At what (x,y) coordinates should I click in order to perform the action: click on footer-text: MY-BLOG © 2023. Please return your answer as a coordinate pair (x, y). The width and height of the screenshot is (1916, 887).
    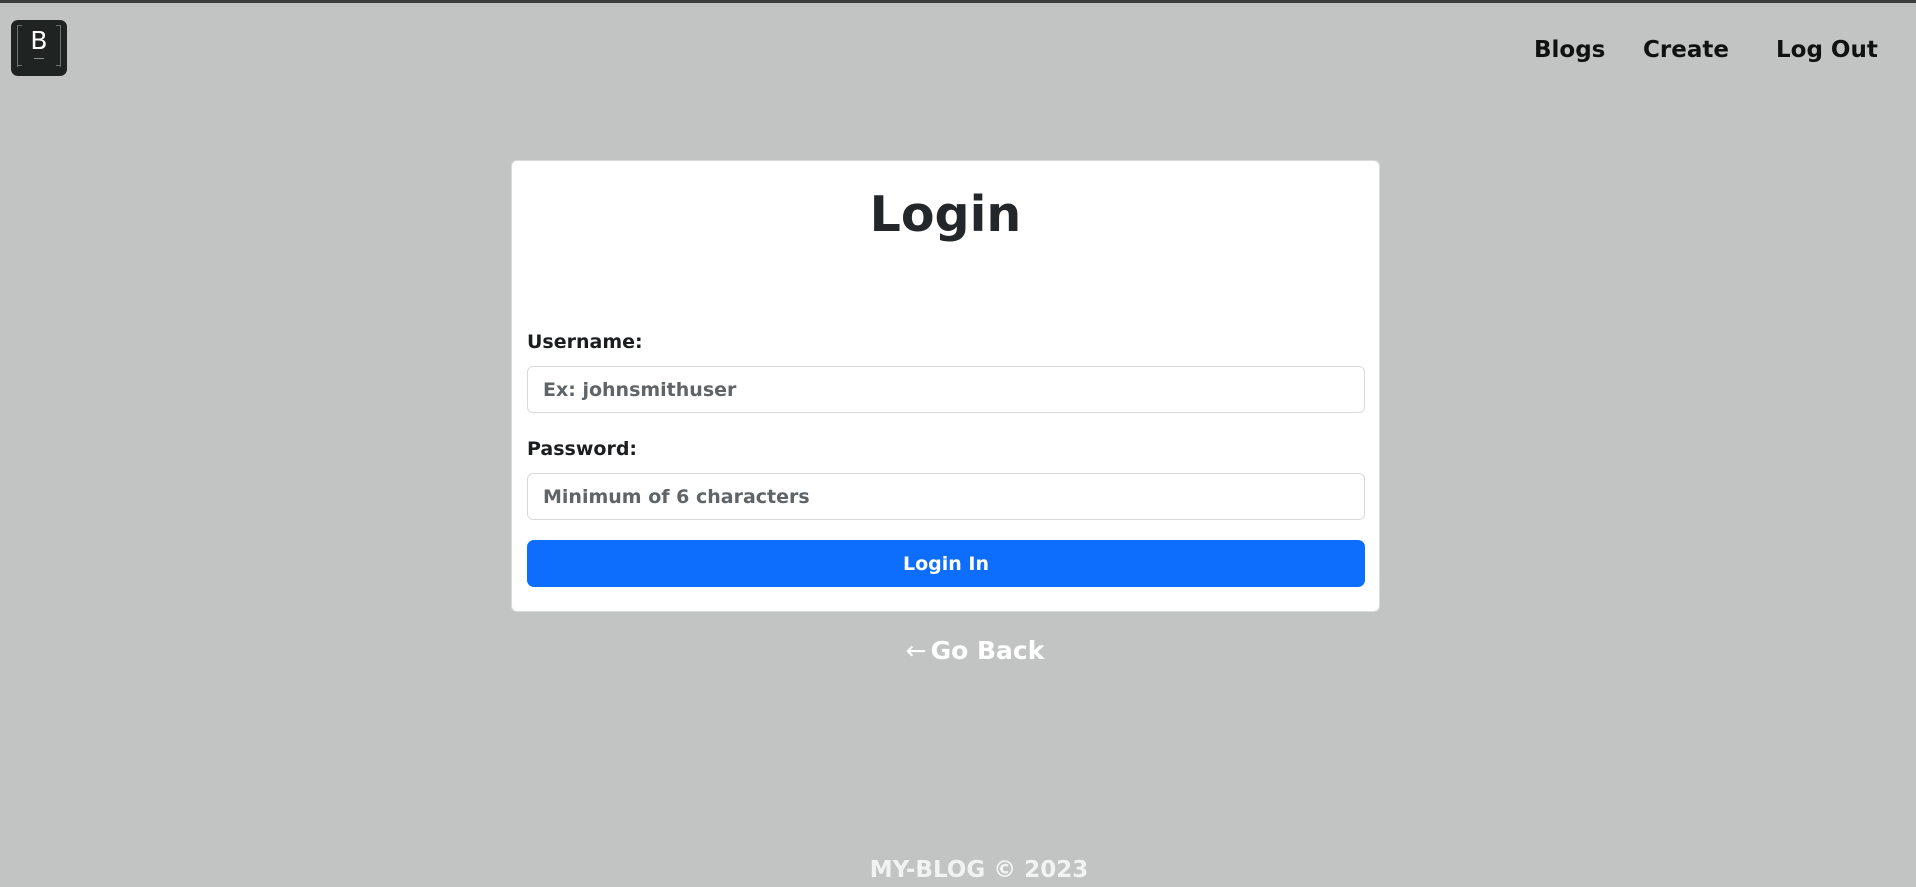
    Looking at the image, I should click on (979, 870).